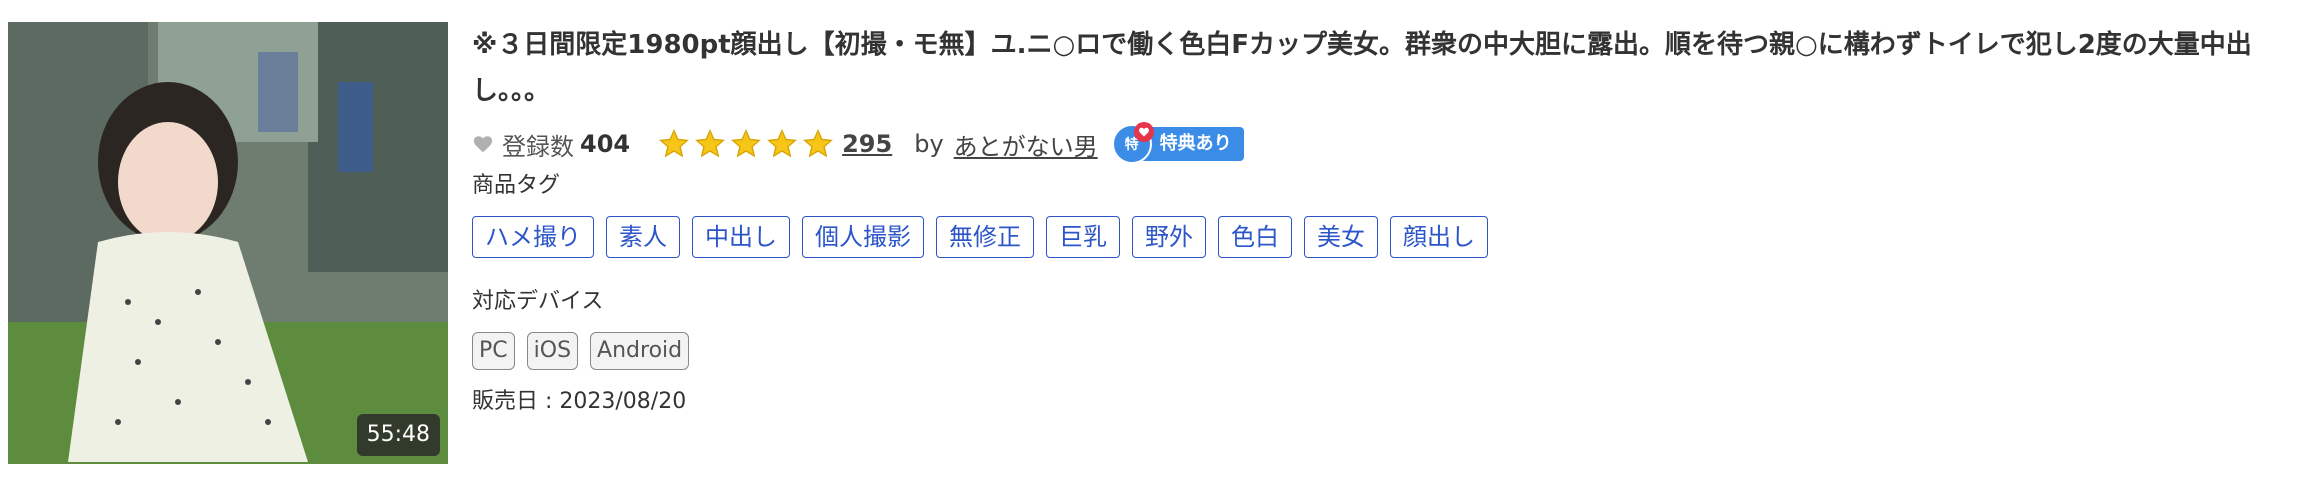 This screenshot has height=490, width=2322. What do you see at coordinates (538, 146) in the screenshot?
I see `favorites-label: 登録数` at bounding box center [538, 146].